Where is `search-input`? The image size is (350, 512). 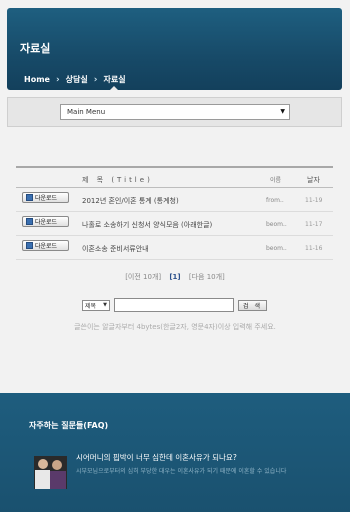 search-input is located at coordinates (174, 305).